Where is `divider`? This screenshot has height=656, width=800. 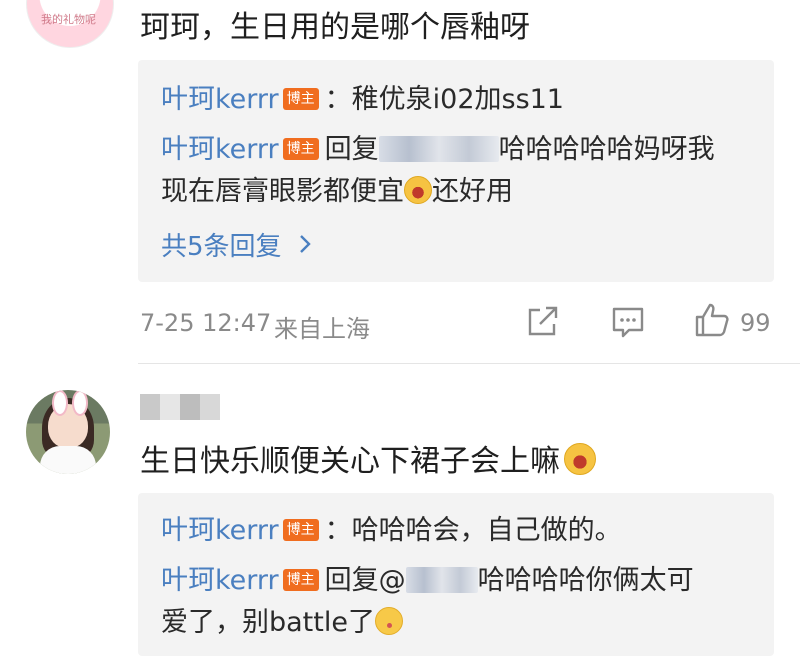 divider is located at coordinates (469, 363).